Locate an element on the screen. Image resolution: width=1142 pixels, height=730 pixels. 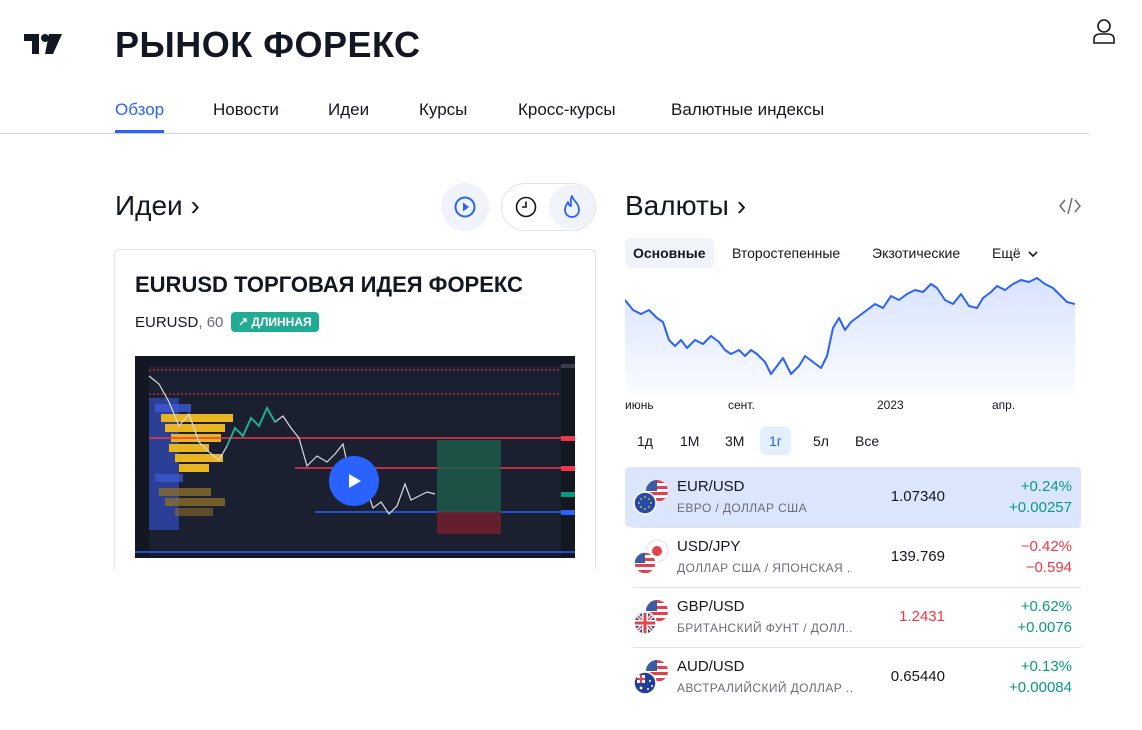
pair-price: 0.65440 is located at coordinates (917, 676).